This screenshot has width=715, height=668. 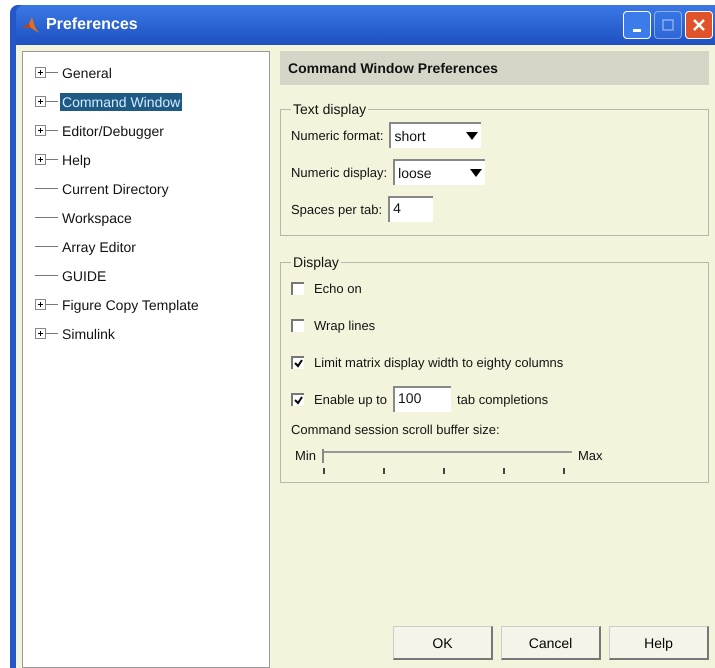 What do you see at coordinates (130, 305) in the screenshot?
I see `tree-item: Figure Copy Template` at bounding box center [130, 305].